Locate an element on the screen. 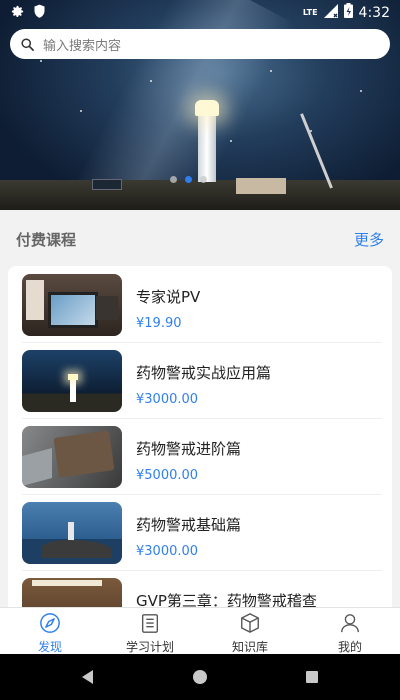  tab-discover: 发现 is located at coordinates (50, 631).